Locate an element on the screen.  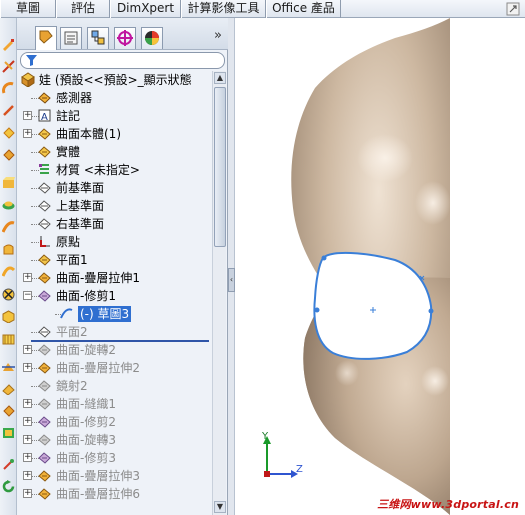
tab-property-manager is located at coordinates (71, 38).